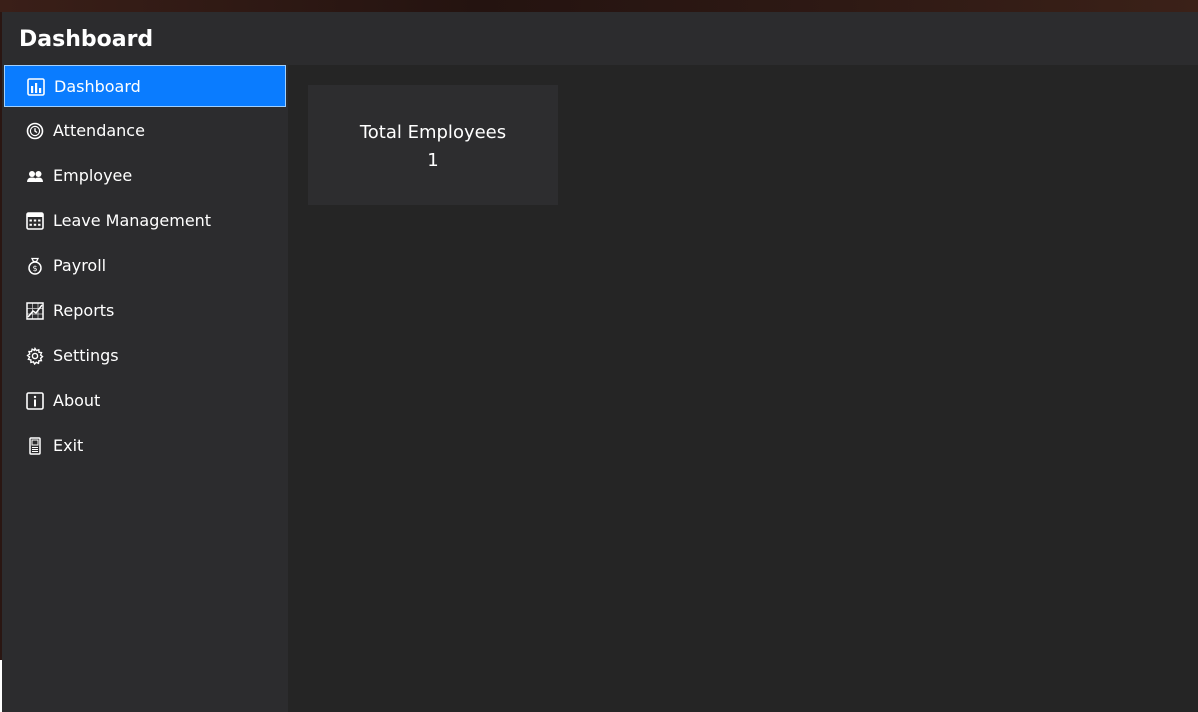 The image size is (1198, 712). I want to click on sidebar-item-reports: Reports, so click(145, 311).